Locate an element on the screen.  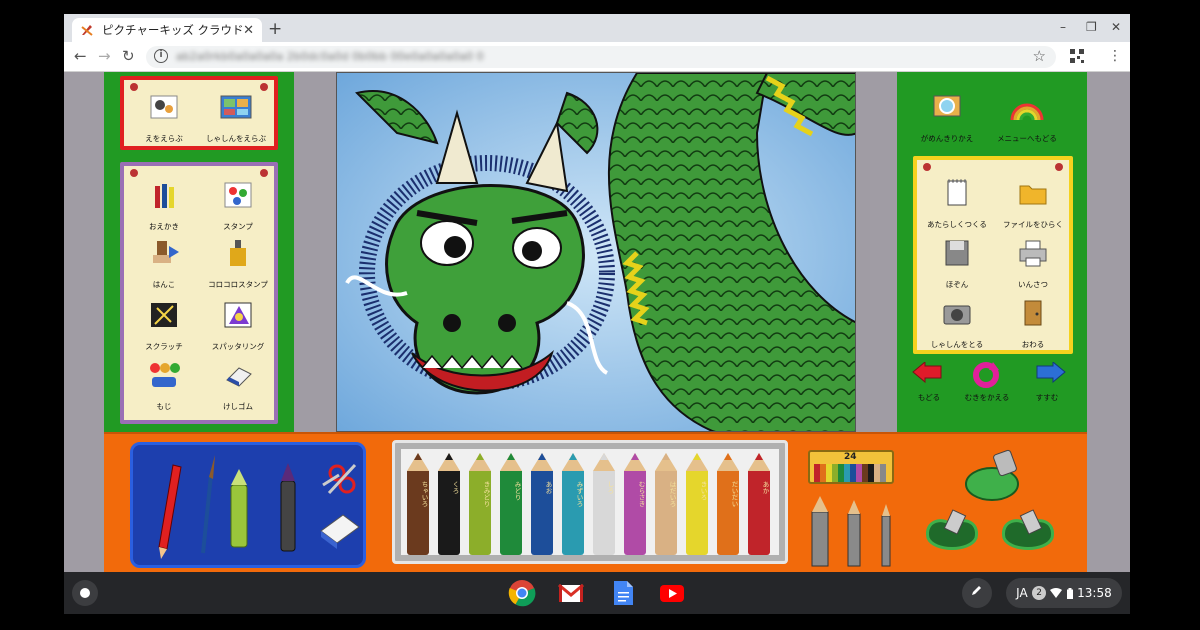
clock: 13:58 is located at coordinates (1094, 593).